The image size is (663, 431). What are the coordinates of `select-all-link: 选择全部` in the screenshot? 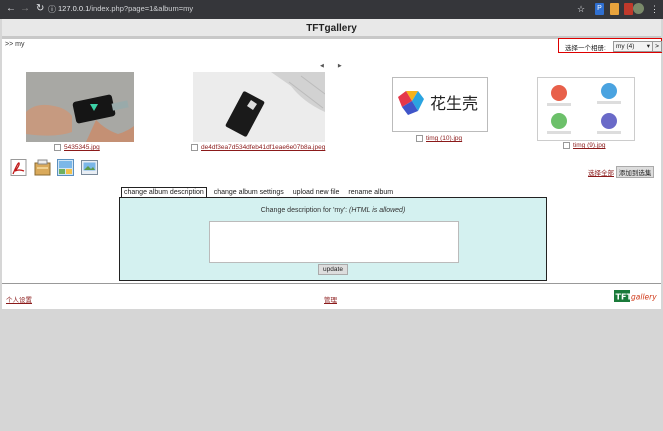 It's located at (601, 173).